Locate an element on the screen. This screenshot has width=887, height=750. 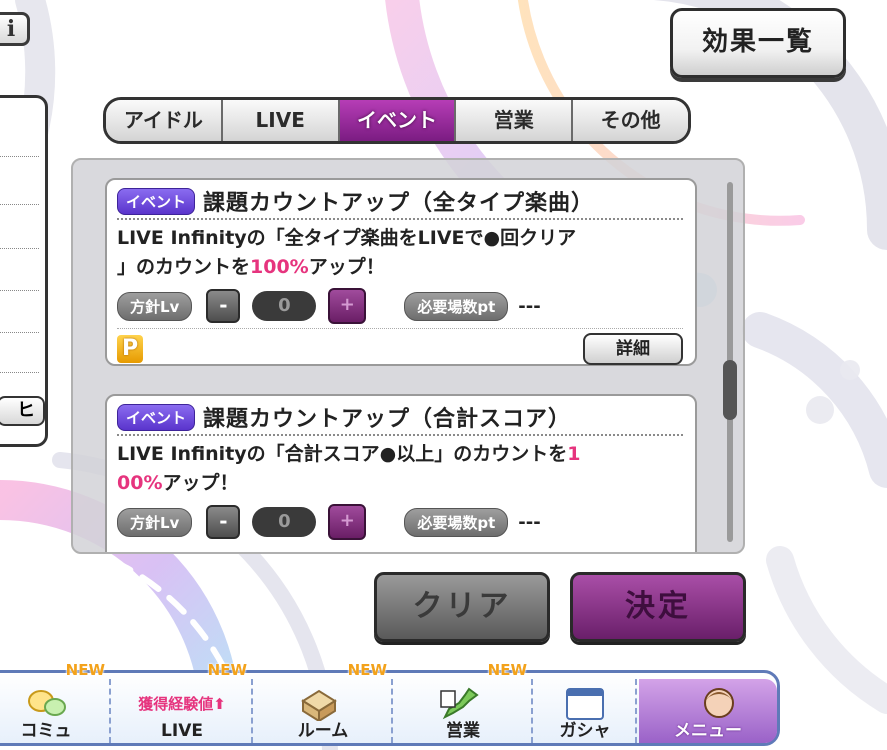
tab-event: イベント is located at coordinates (398, 120).